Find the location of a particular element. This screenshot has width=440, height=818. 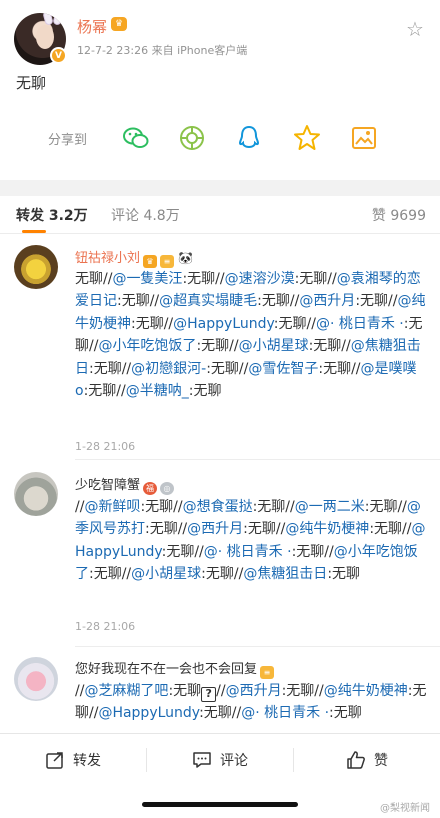

interaction-tabs: 转发 3.2万 评论 4.8万 赞 9699 is located at coordinates (220, 215).